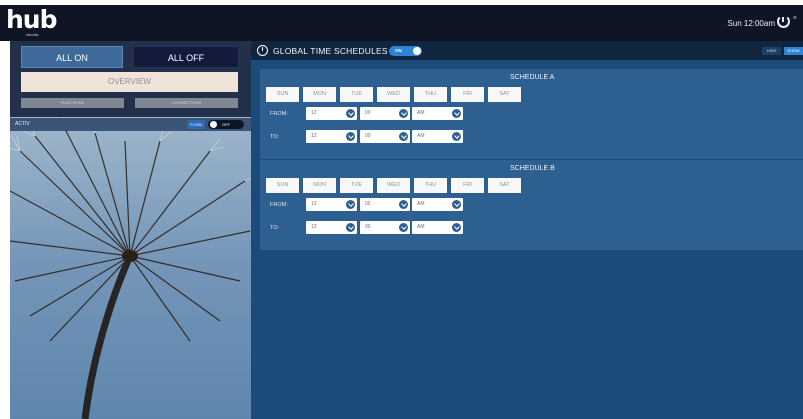 Image resolution: width=803 pixels, height=419 pixels. I want to click on all-on-button: ALL ON, so click(72, 57).